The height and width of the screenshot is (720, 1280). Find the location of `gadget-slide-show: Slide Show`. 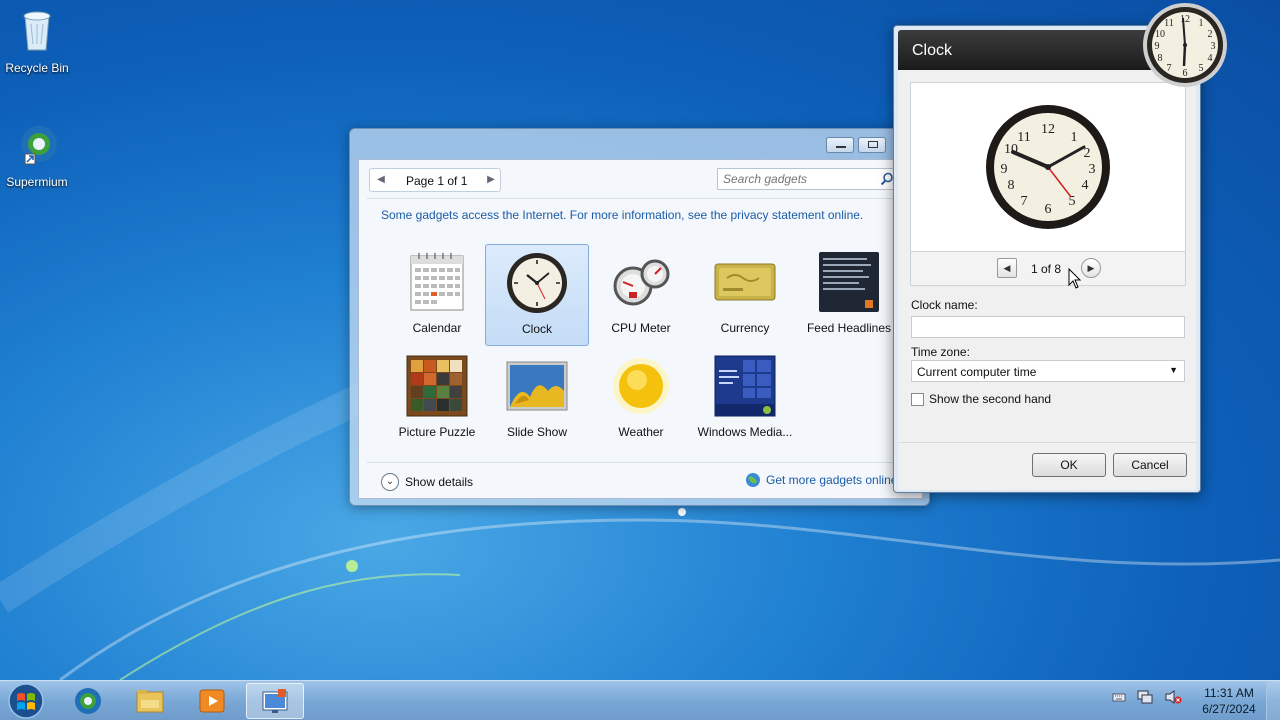

gadget-slide-show: Slide Show is located at coordinates (537, 399).